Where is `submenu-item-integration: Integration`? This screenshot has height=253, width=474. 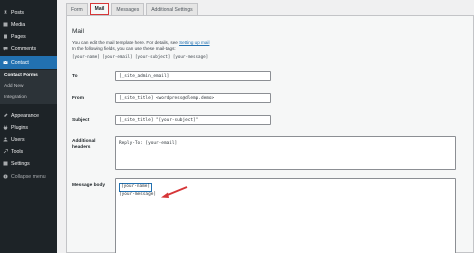 submenu-item-integration: Integration is located at coordinates (28, 97).